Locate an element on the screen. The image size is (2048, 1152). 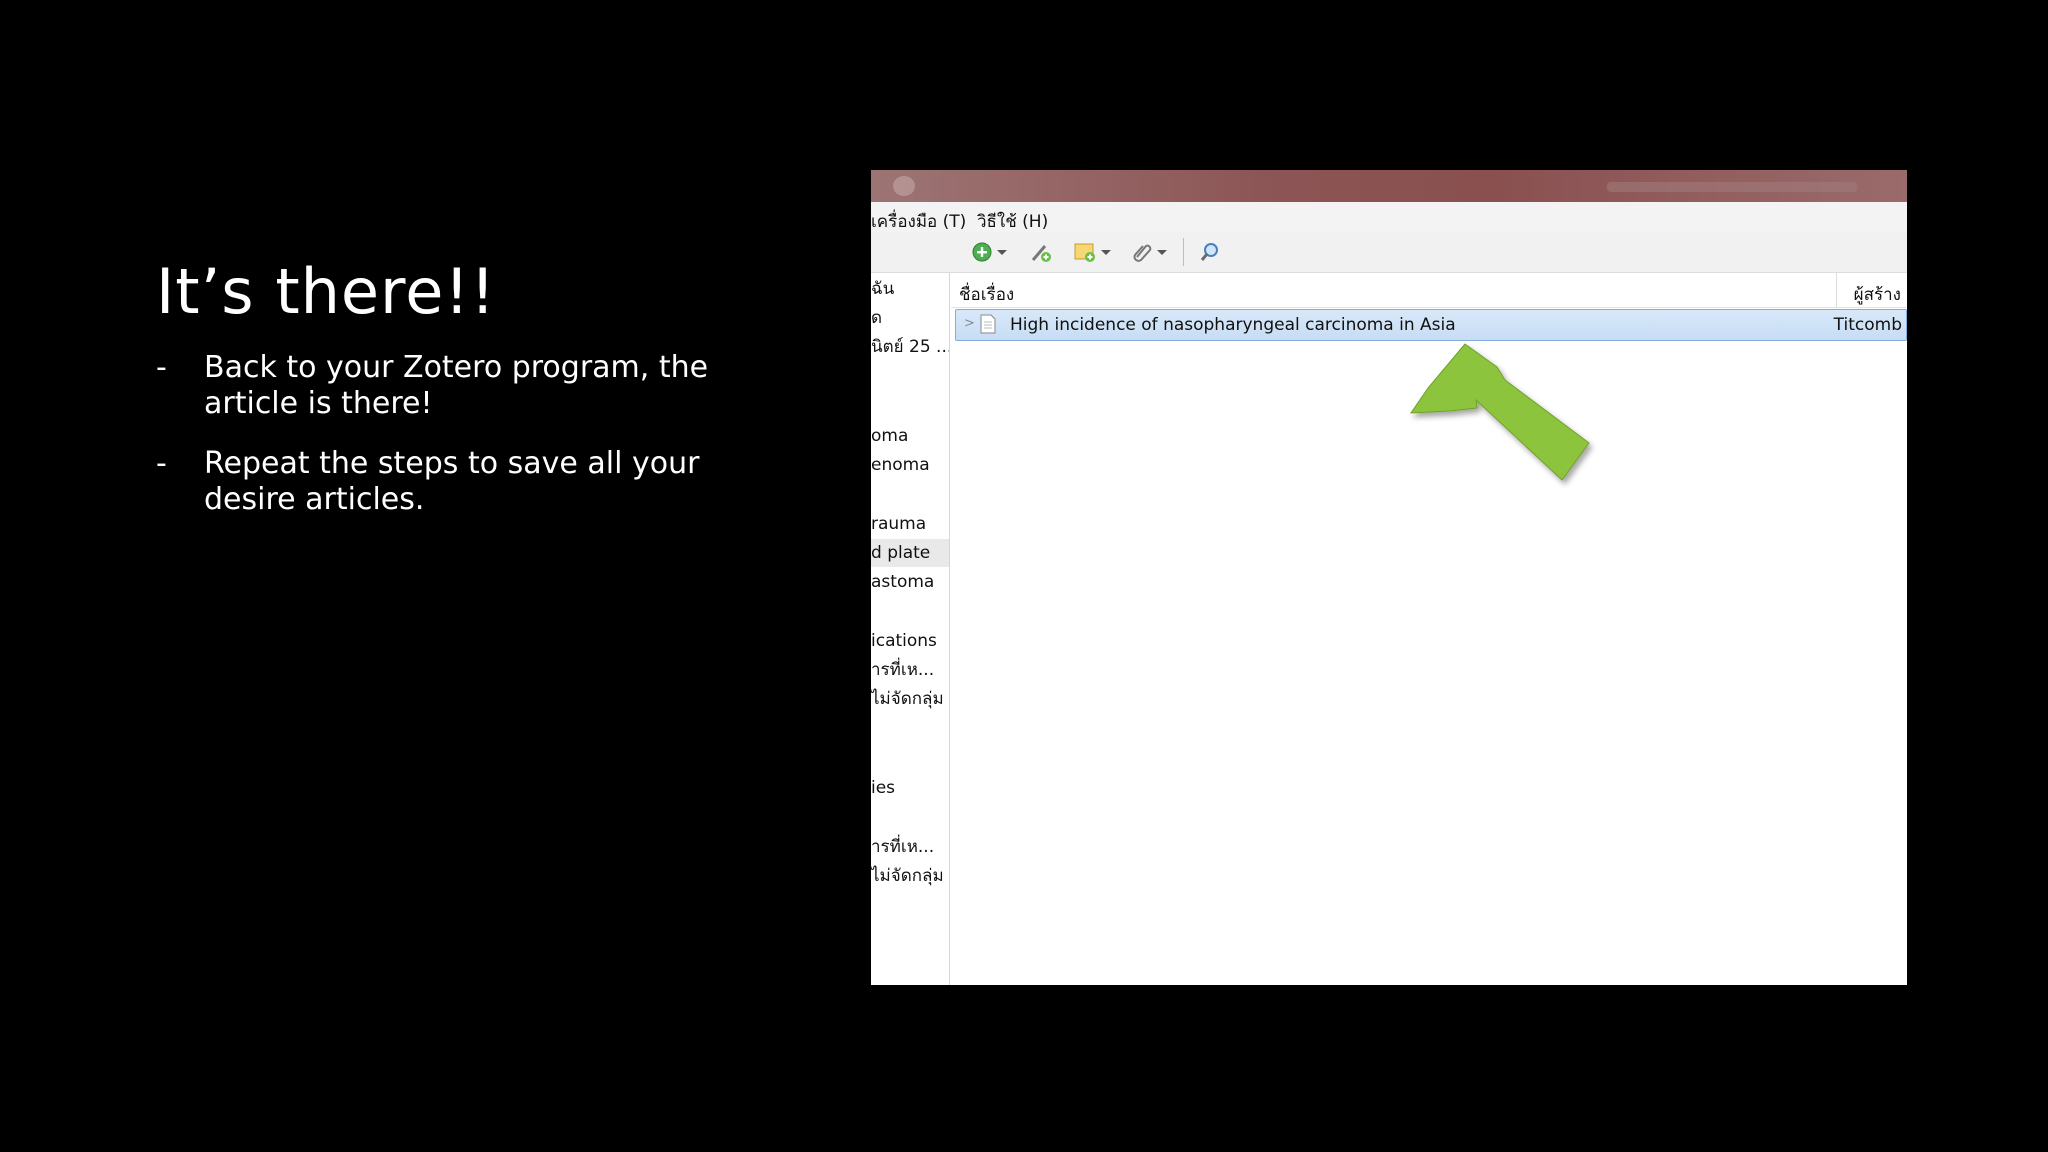
column-title: ชื่อเรื่อง is located at coordinates (986, 294).